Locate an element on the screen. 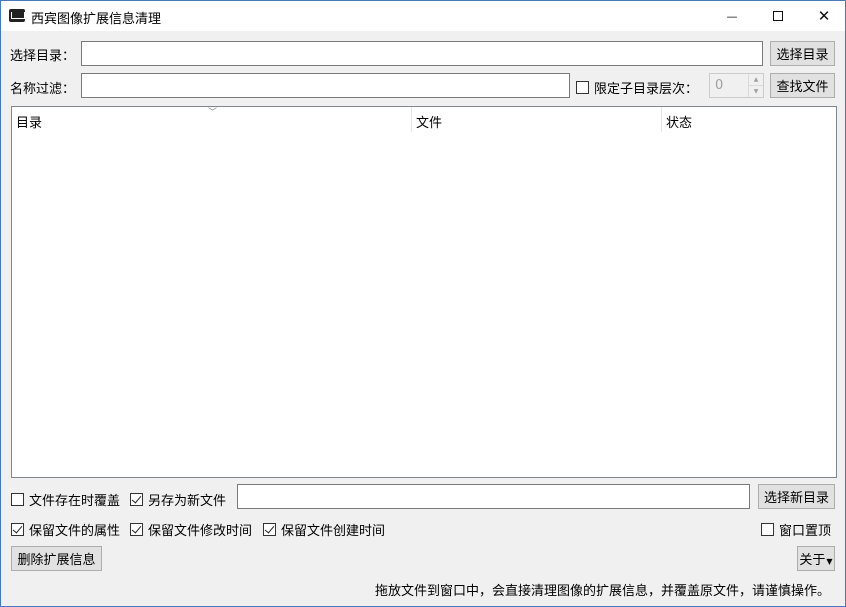  keep-modified-checkbox: 保留文件修改时间 is located at coordinates (191, 529).